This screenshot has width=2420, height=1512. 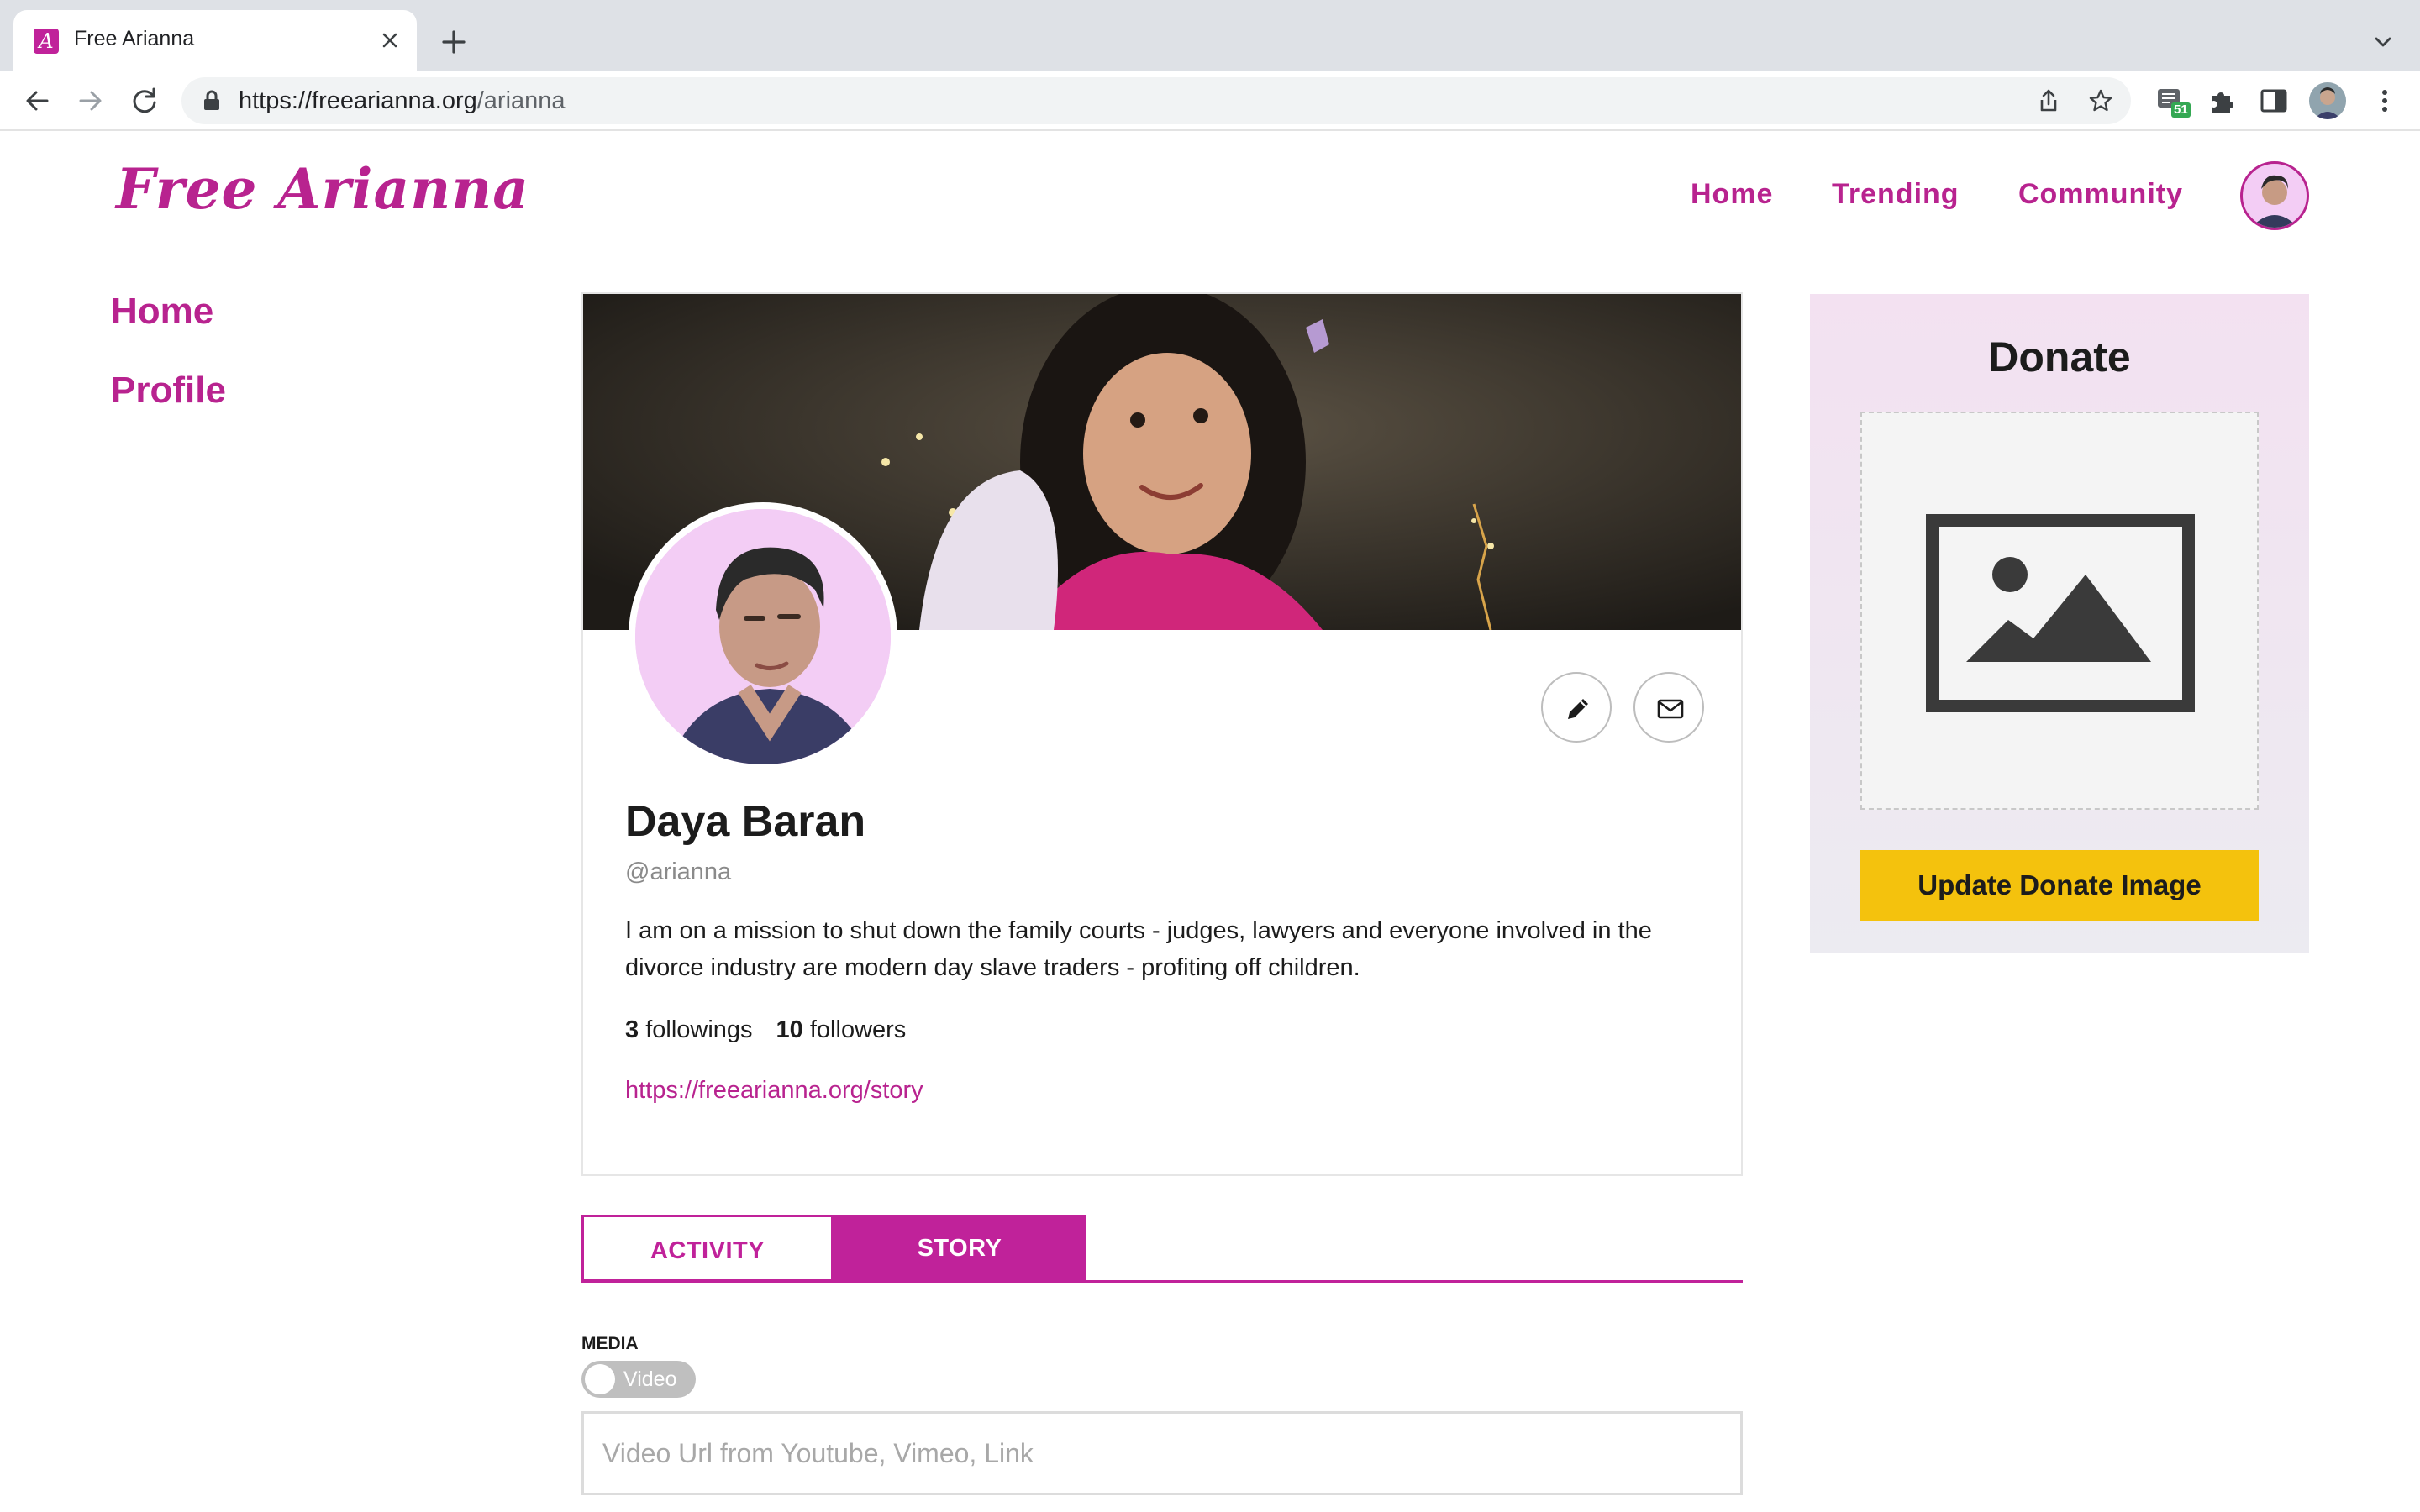 I want to click on donate-image-placeholder, so click(x=2059, y=611).